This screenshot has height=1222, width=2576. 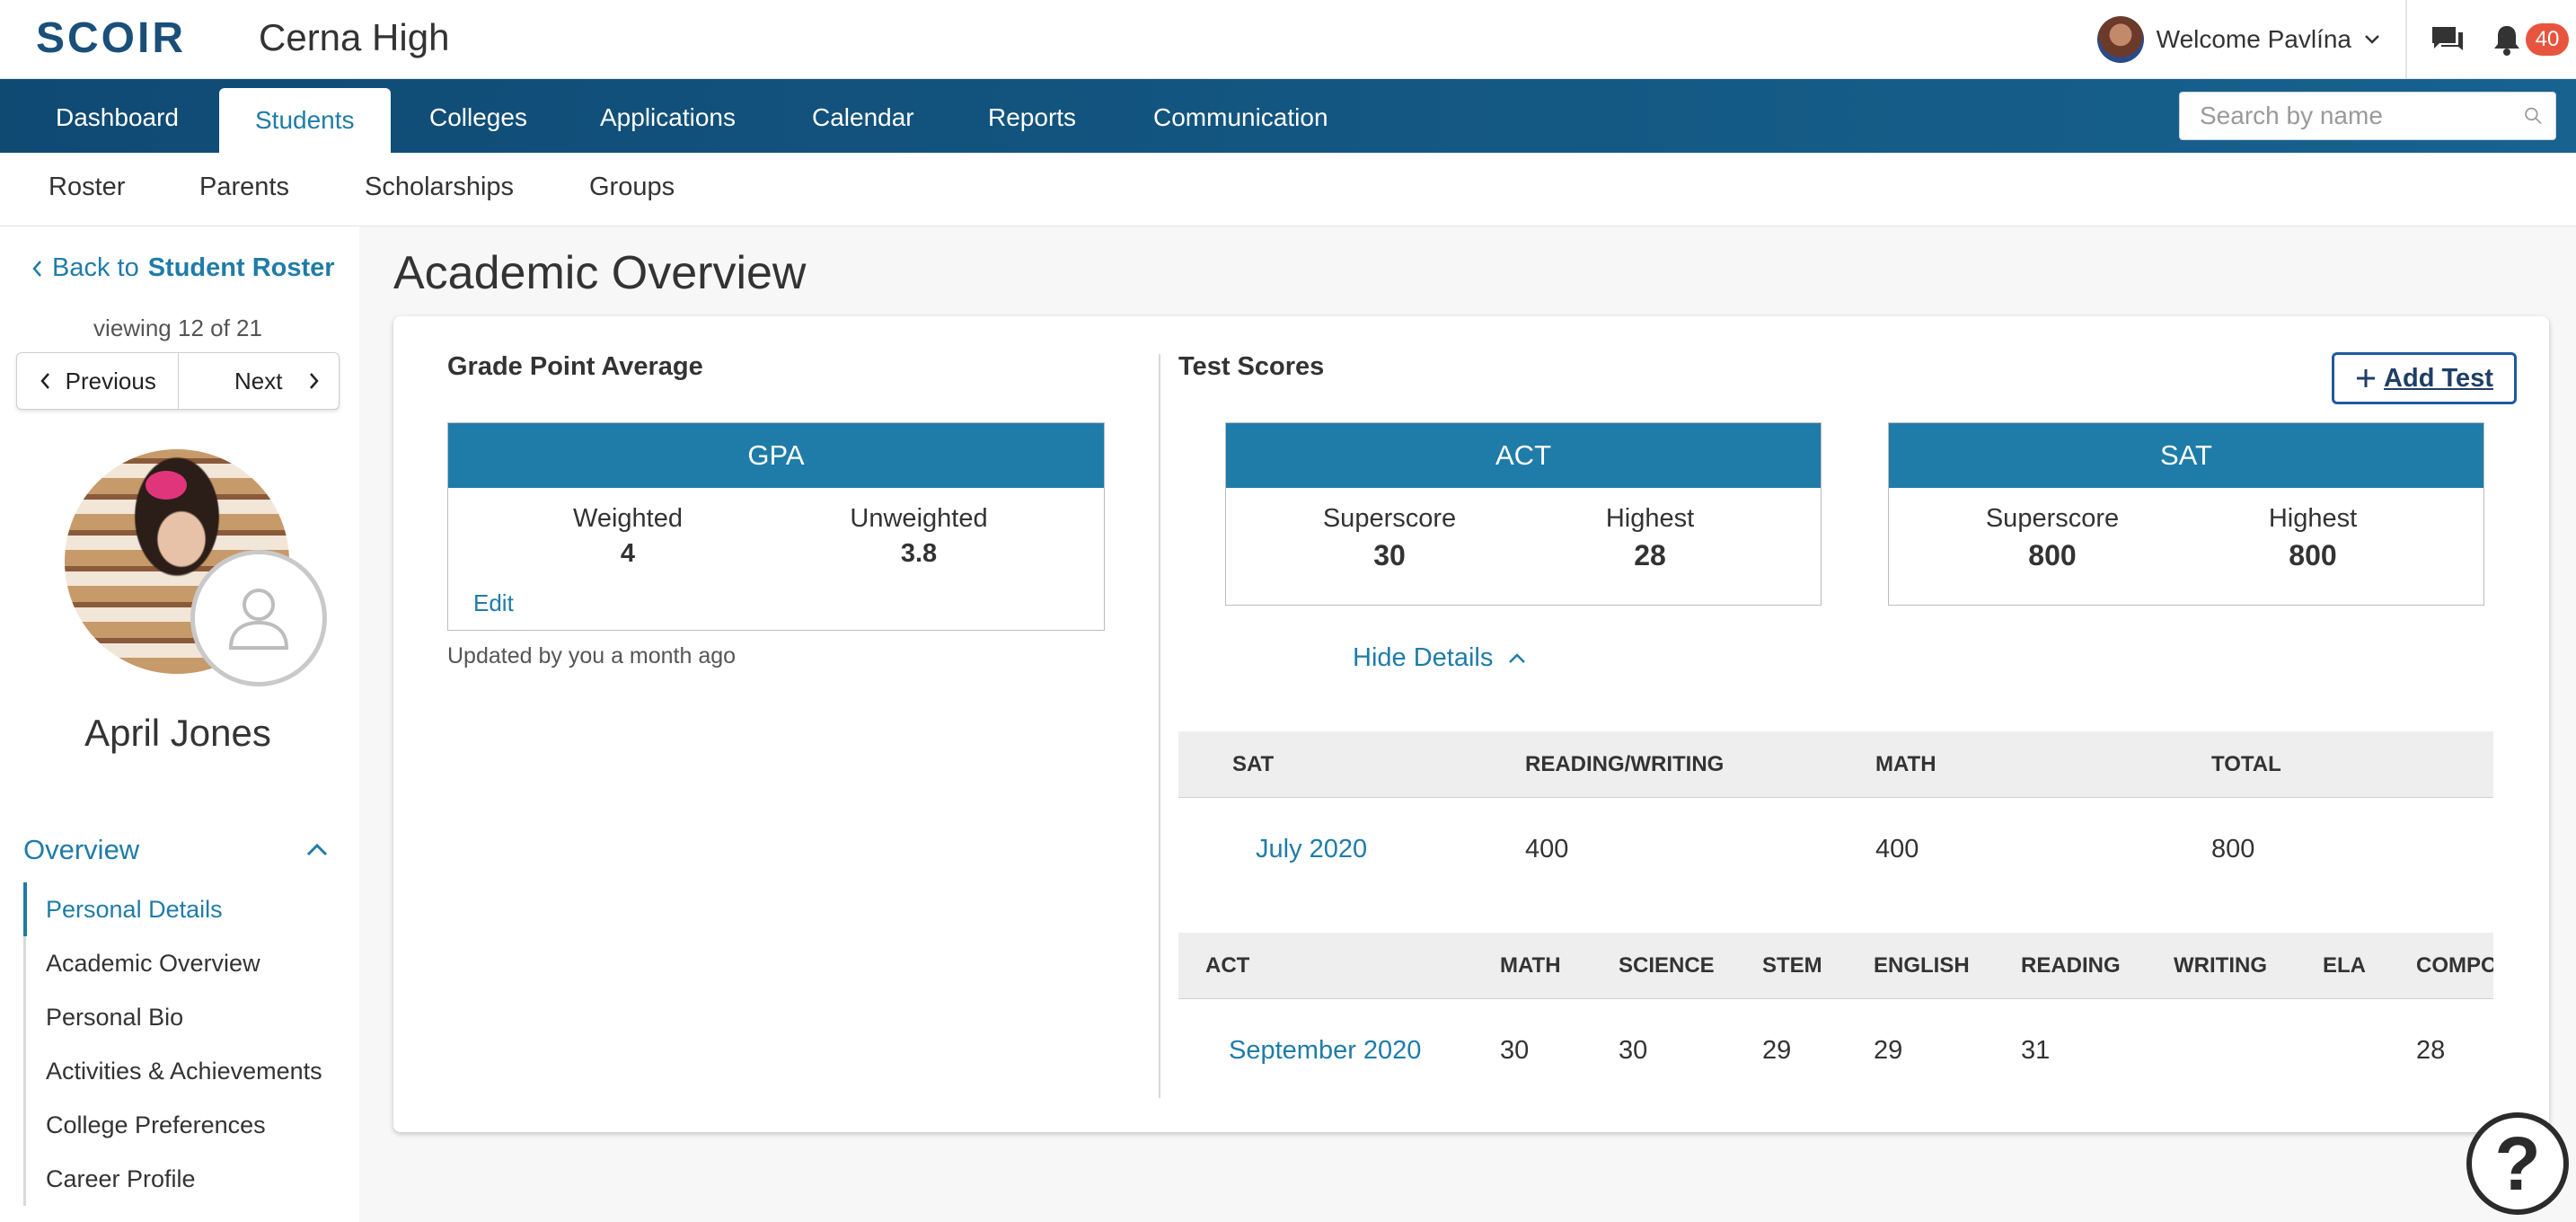 I want to click on add-test-button: Add Test, so click(x=2424, y=378).